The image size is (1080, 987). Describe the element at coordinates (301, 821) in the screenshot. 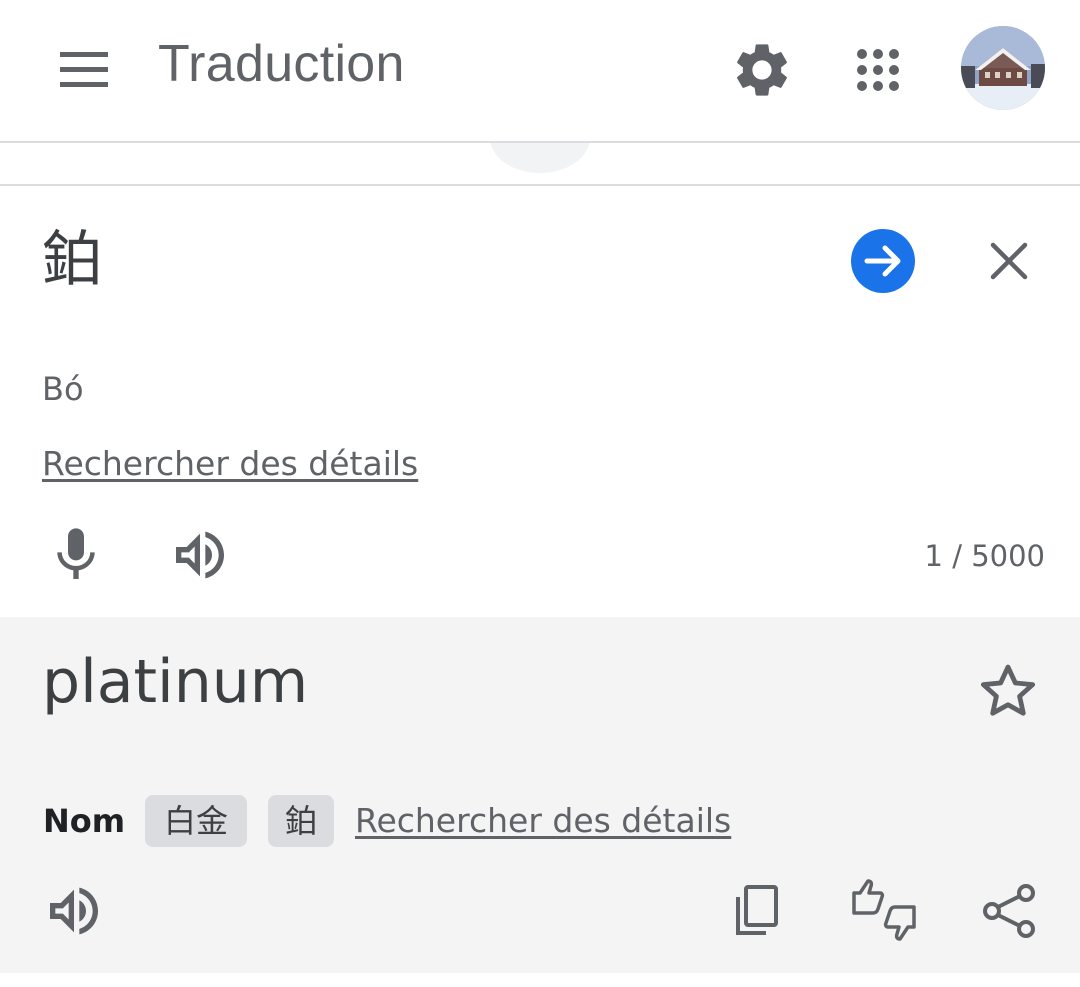

I see `alternative-translation-chip: 鉑` at that location.